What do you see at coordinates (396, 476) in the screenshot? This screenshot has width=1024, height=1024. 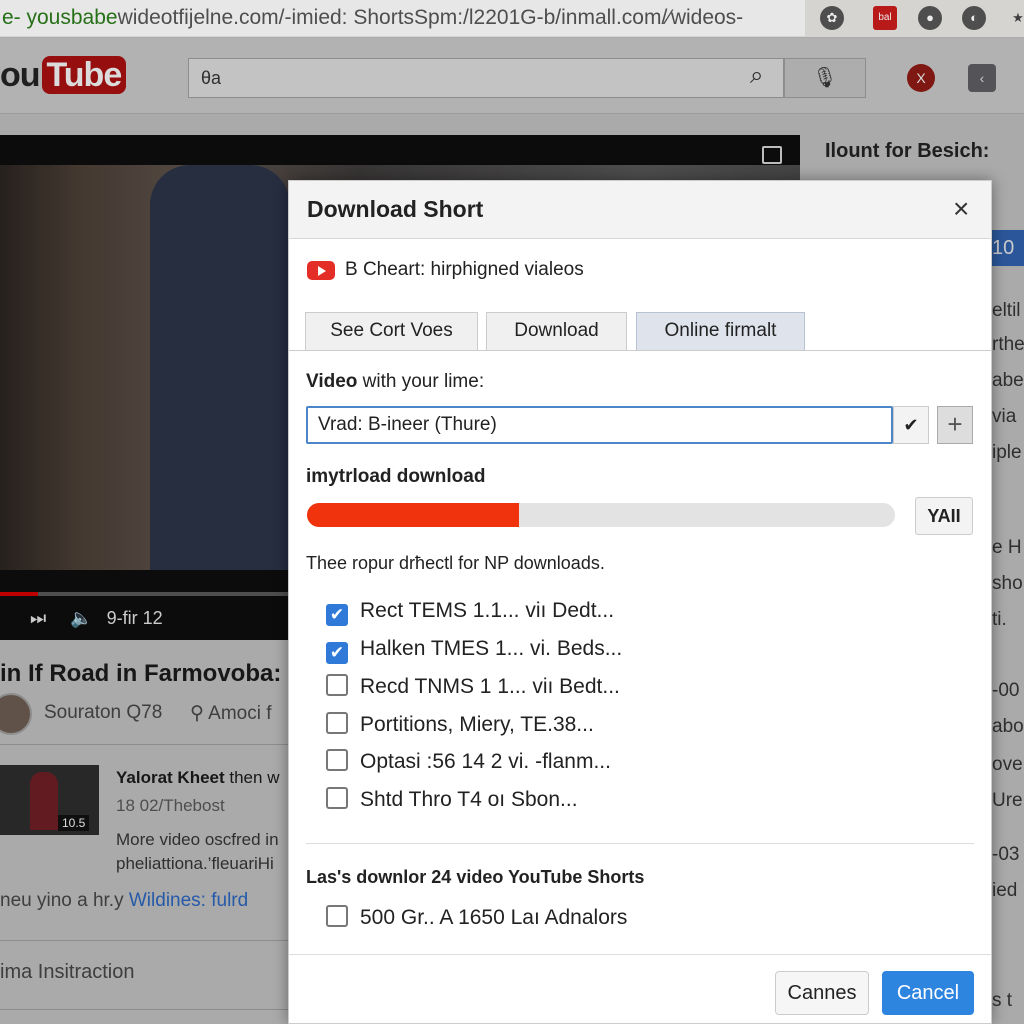 I see `progress-label: imytrload download` at bounding box center [396, 476].